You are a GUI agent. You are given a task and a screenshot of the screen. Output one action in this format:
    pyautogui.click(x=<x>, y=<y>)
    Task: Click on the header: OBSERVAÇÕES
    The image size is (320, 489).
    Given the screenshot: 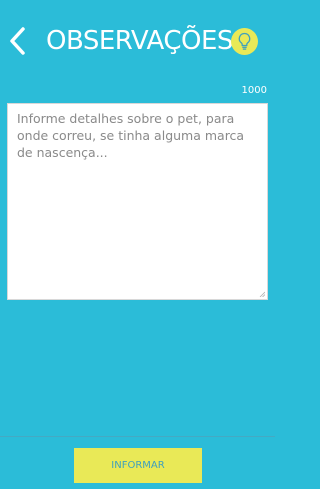 What is the action you would take?
    pyautogui.click(x=137, y=42)
    